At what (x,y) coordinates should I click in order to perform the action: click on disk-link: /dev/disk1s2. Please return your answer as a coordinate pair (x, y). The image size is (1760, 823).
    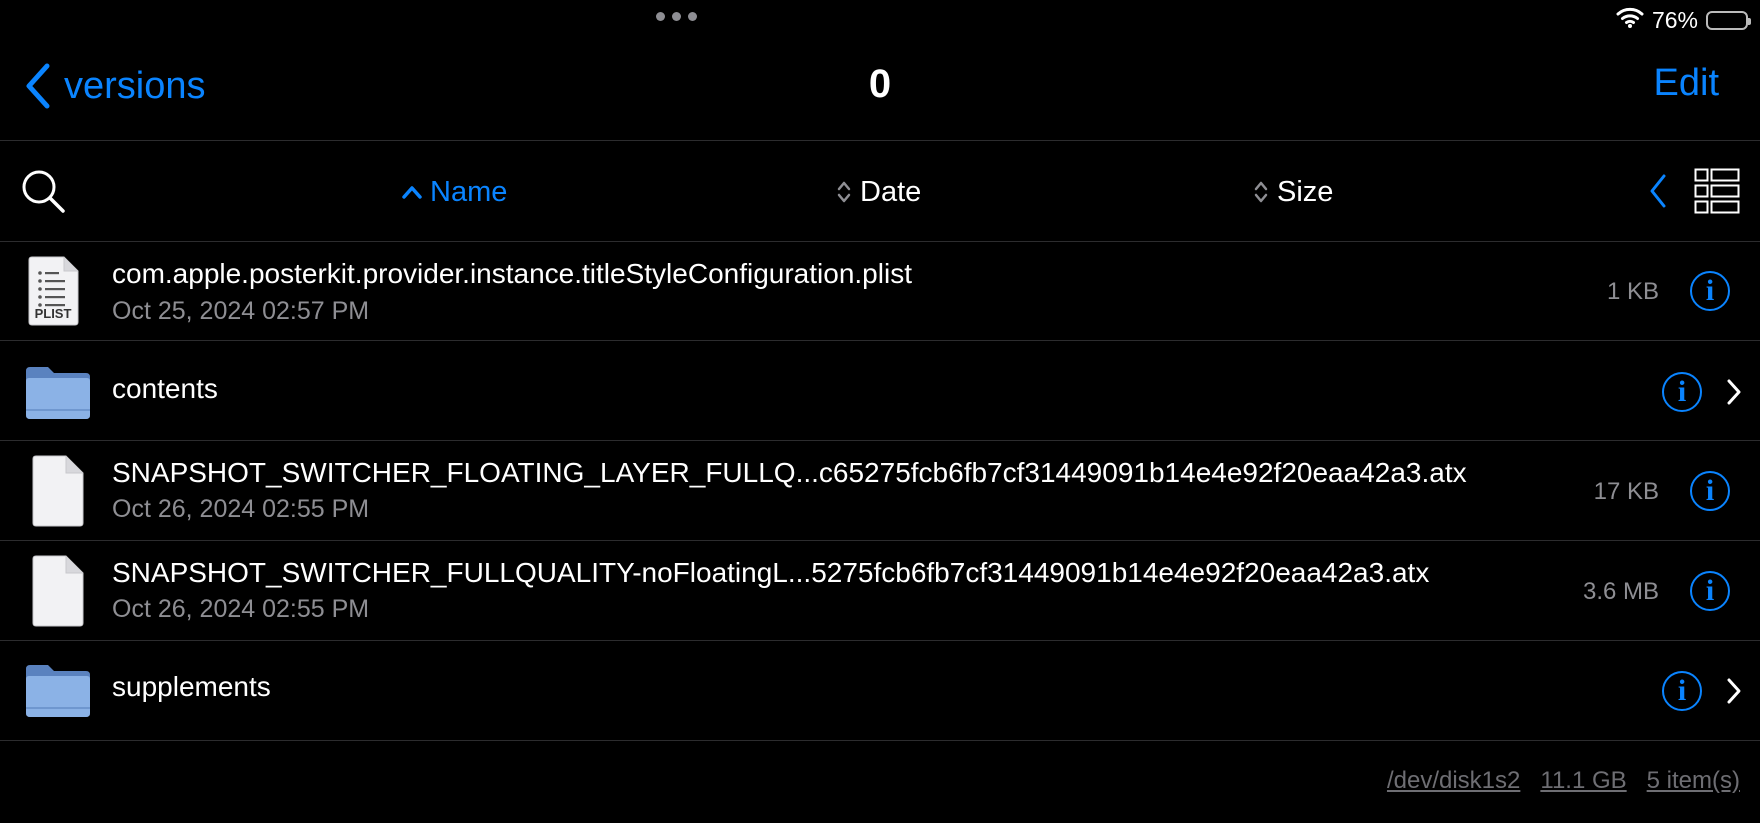
    Looking at the image, I should click on (1453, 781).